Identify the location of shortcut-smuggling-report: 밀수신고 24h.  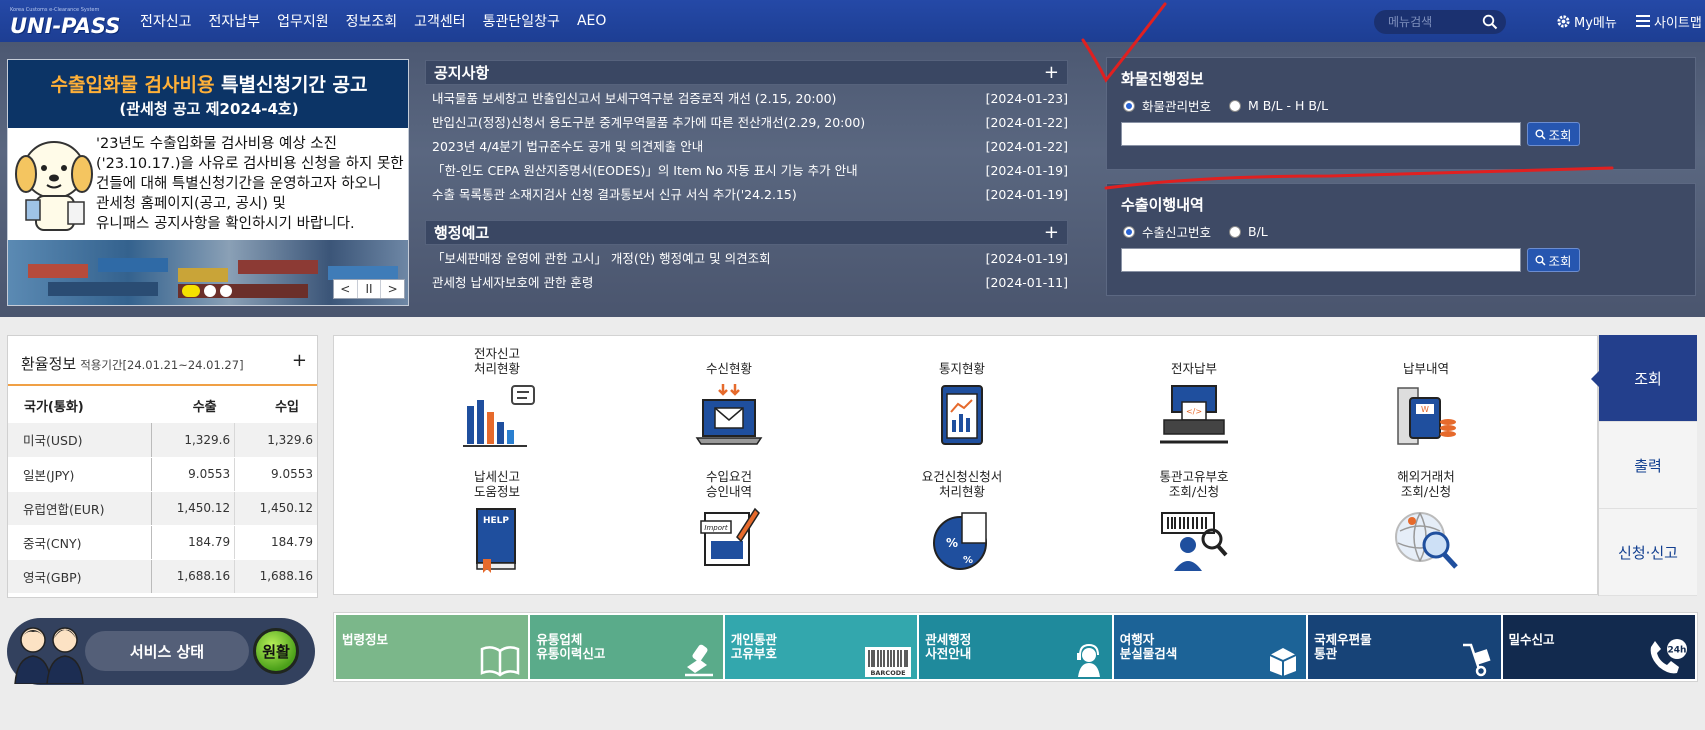
(1598, 647).